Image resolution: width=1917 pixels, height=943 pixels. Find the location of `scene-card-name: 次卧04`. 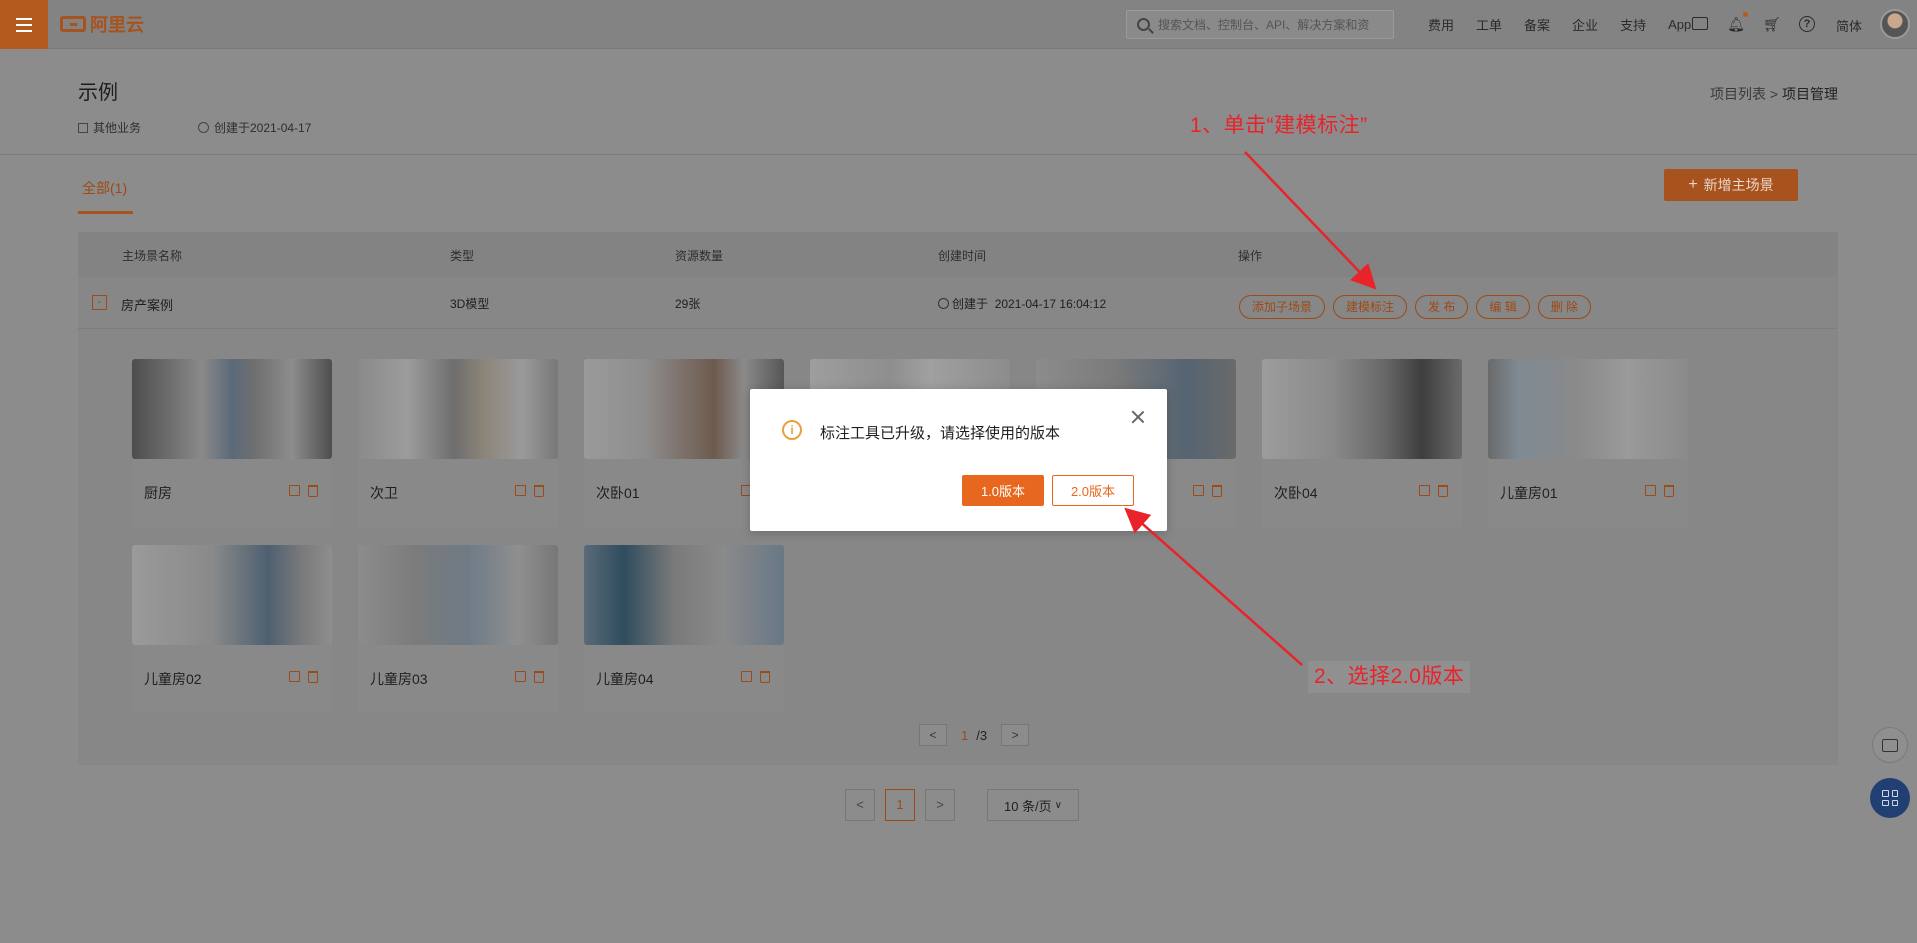

scene-card-name: 次卧04 is located at coordinates (1296, 493).